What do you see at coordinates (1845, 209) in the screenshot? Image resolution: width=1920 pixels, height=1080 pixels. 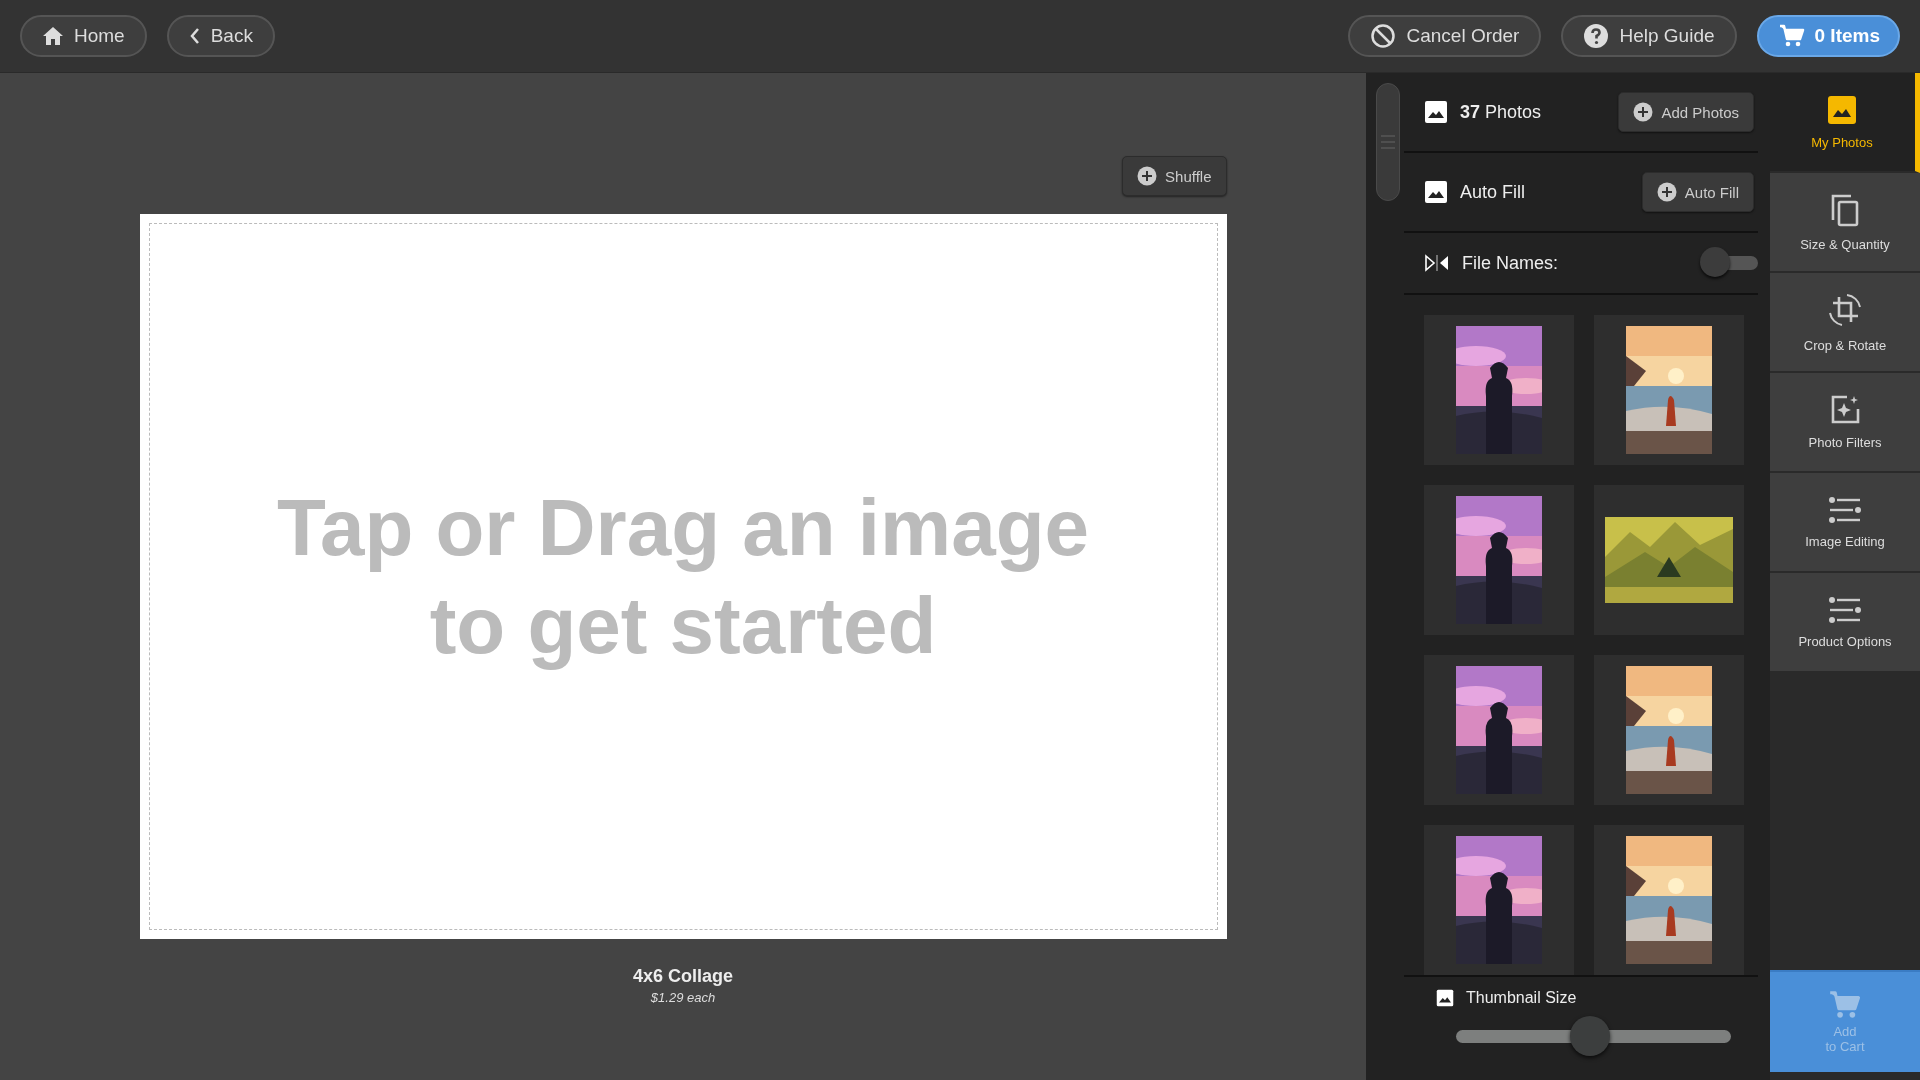 I see `copy-icon` at bounding box center [1845, 209].